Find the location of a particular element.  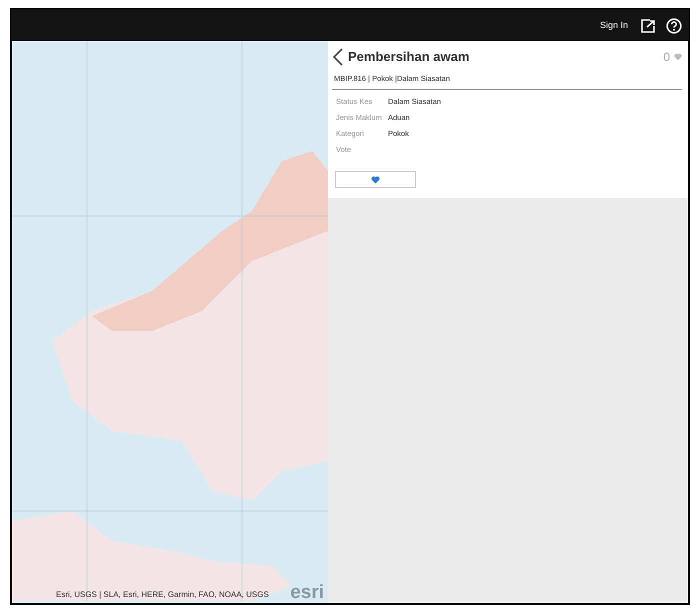

help-icon is located at coordinates (674, 26).